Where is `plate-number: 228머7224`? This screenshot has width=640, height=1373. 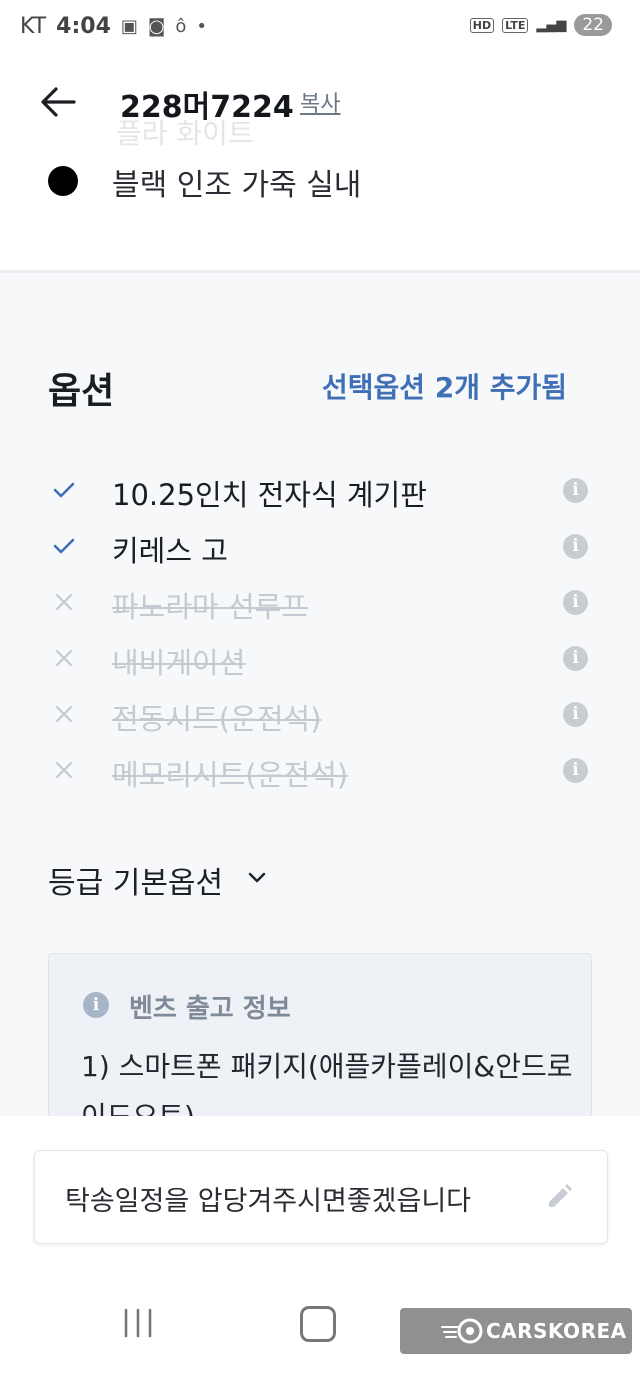 plate-number: 228머7224 is located at coordinates (207, 107).